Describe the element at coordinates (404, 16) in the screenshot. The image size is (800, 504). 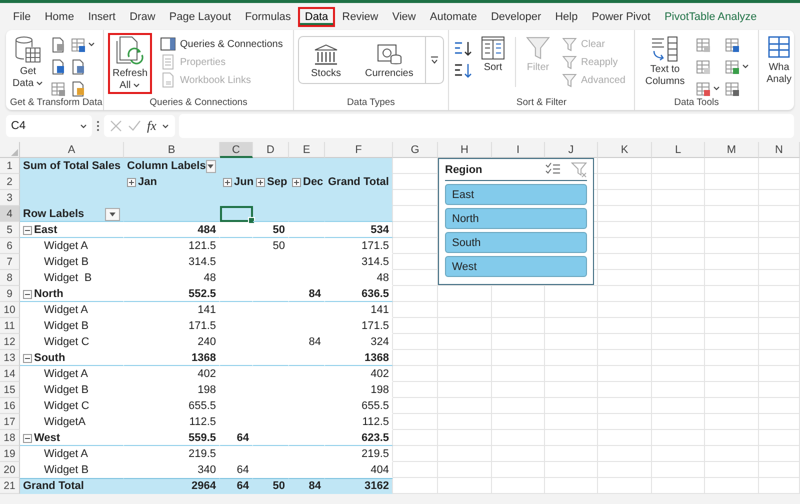
I see `ribbon-tab: View` at that location.